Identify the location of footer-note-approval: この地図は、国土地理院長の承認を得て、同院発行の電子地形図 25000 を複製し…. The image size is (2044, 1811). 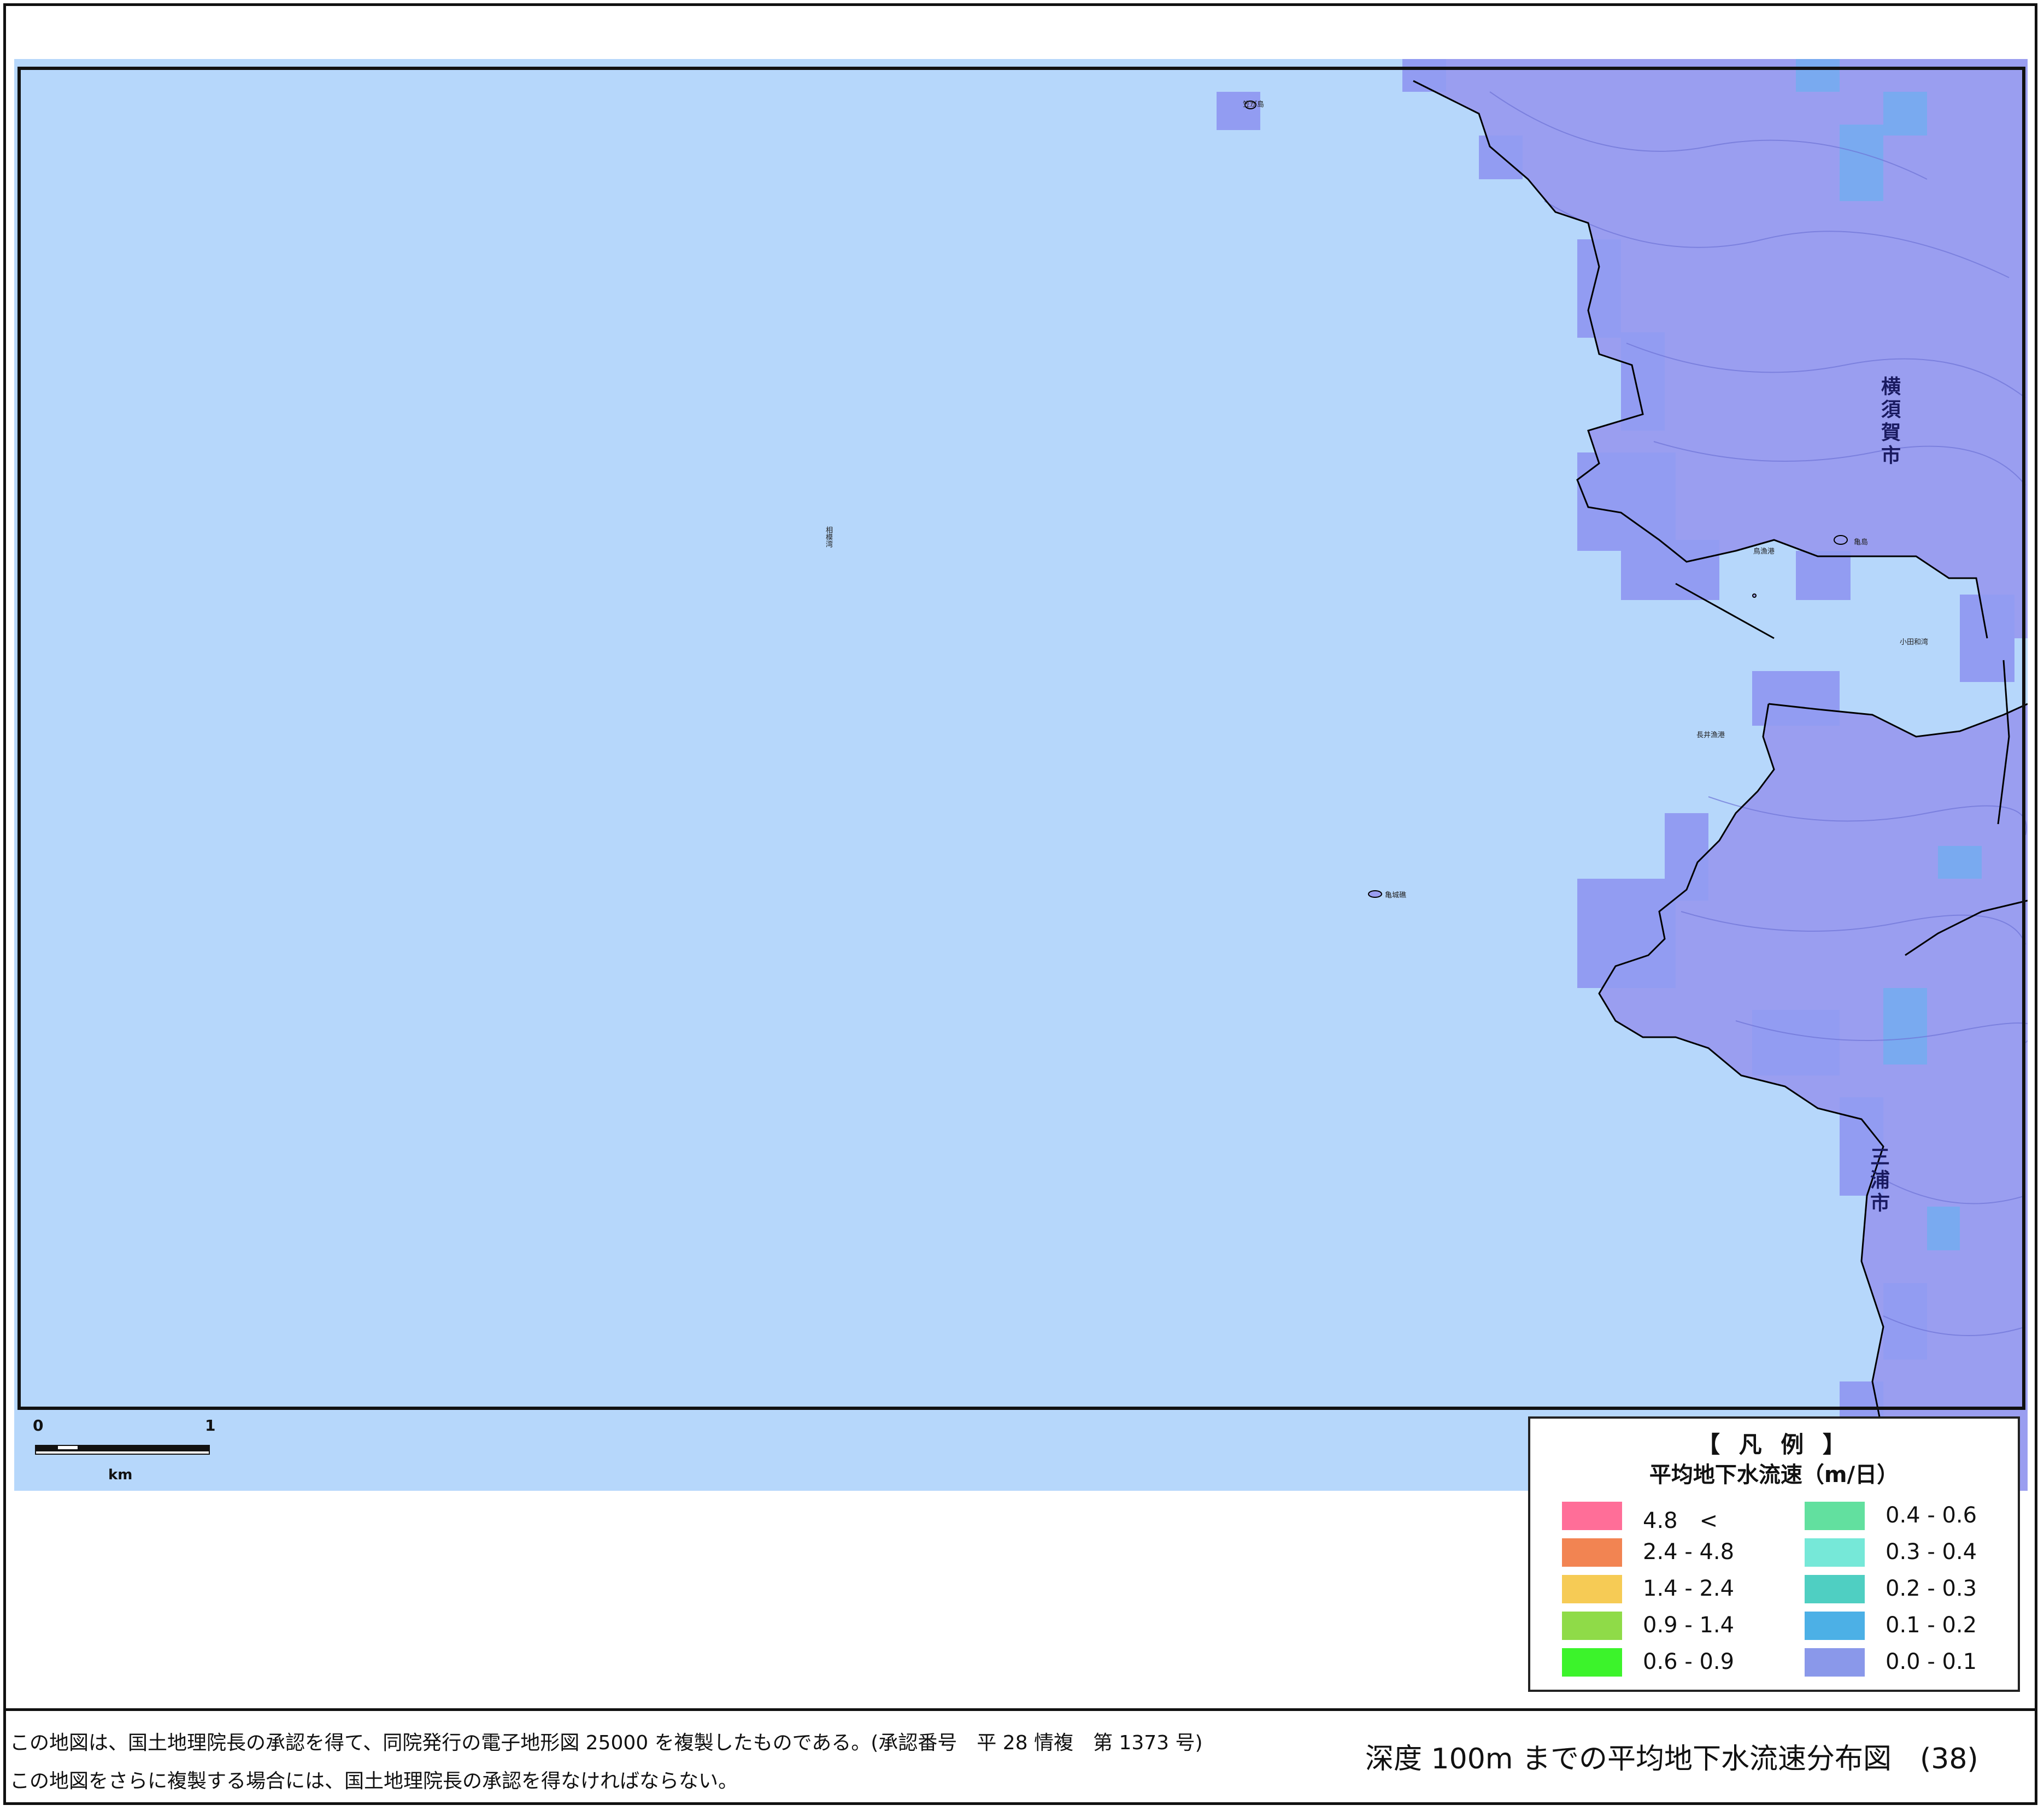
(606, 1743).